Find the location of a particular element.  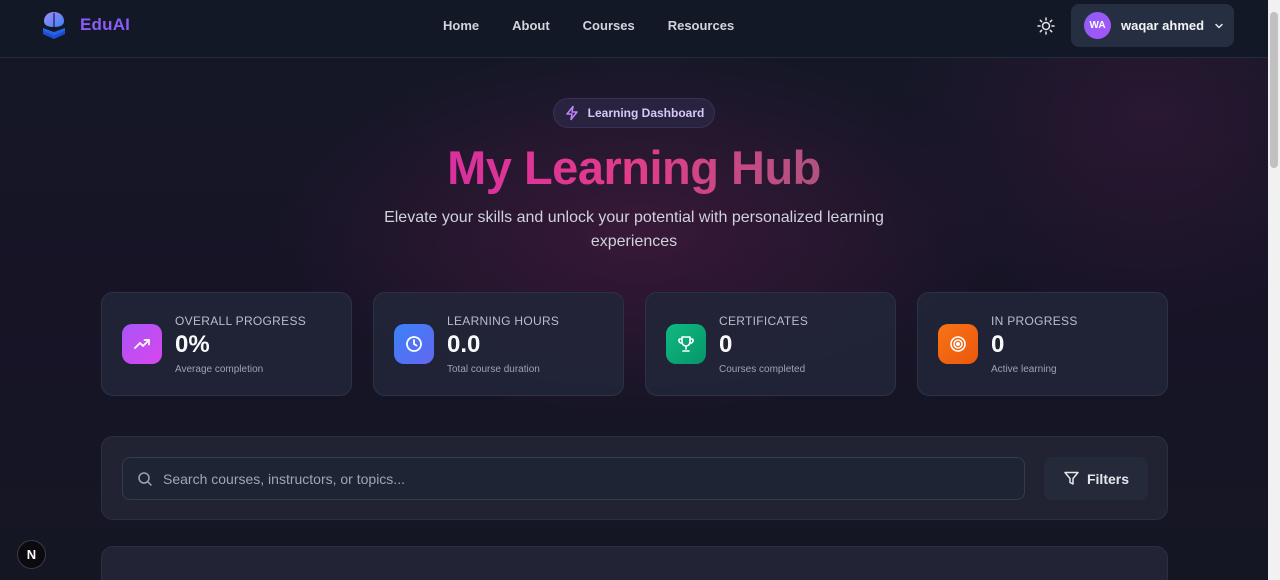

stat-subtext: Average completion is located at coordinates (219, 369).